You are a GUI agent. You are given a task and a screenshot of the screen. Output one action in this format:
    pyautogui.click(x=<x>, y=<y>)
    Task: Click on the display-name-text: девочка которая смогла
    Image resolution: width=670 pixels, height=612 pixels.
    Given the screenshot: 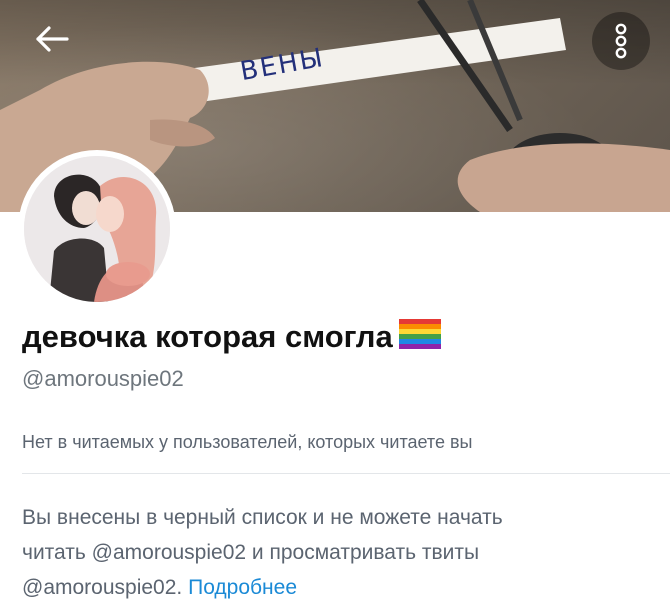 What is the action you would take?
    pyautogui.click(x=207, y=336)
    